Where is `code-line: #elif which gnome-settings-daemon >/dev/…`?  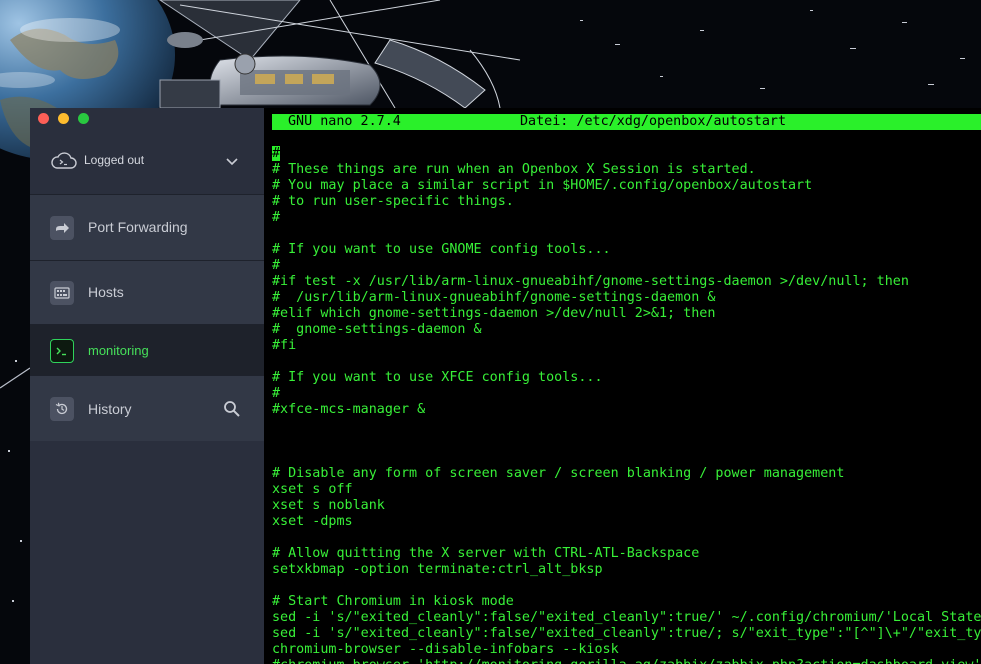 code-line: #elif which gnome-settings-daemon >/dev/… is located at coordinates (494, 313).